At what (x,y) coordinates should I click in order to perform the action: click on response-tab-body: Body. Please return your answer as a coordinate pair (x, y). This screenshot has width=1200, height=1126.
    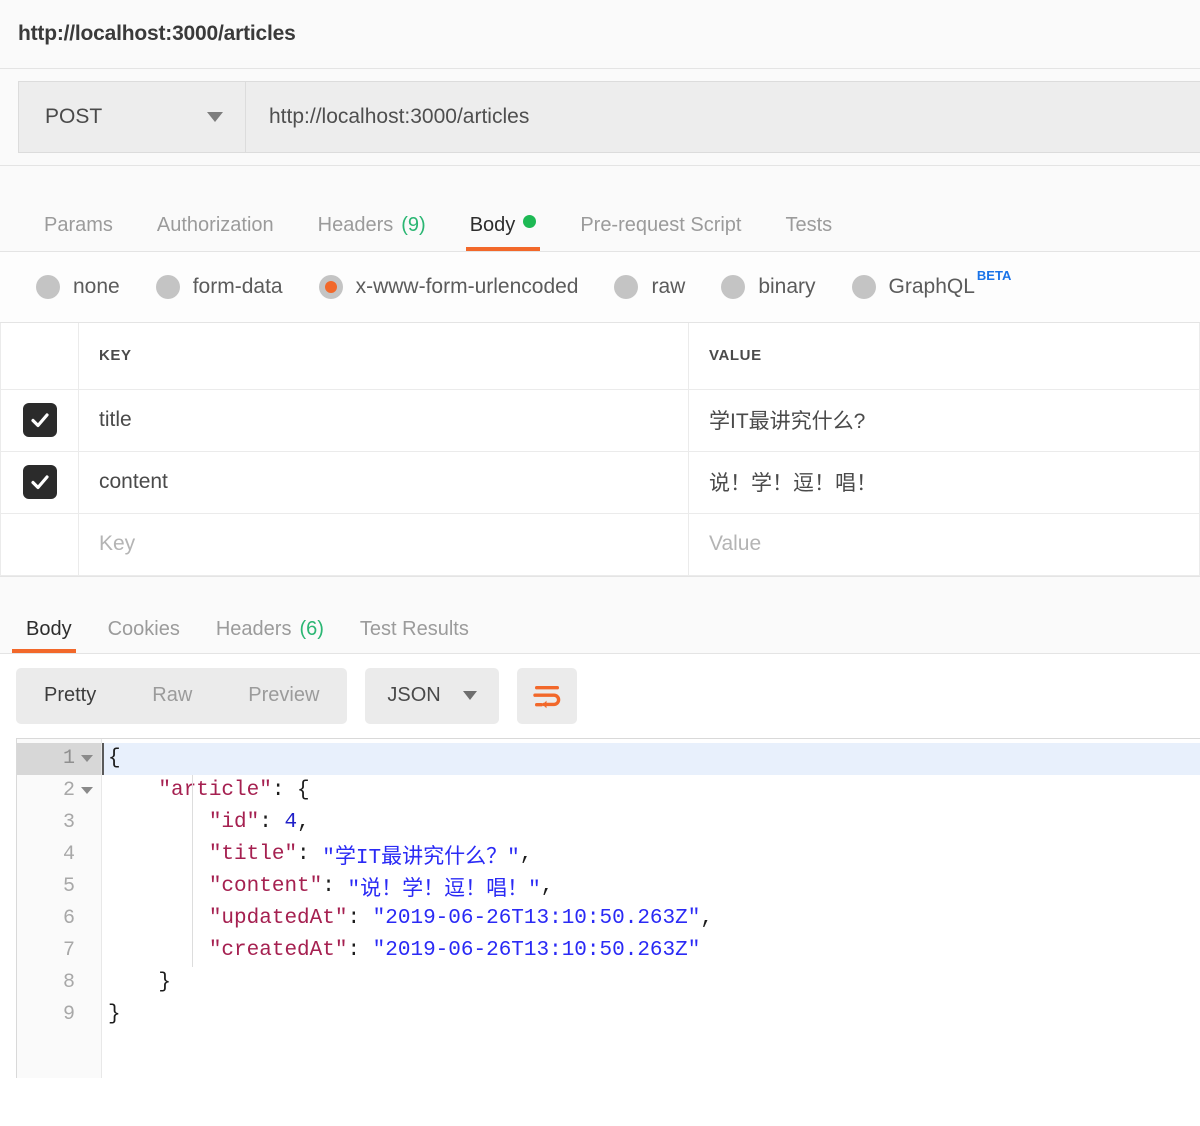
    Looking at the image, I should click on (49, 635).